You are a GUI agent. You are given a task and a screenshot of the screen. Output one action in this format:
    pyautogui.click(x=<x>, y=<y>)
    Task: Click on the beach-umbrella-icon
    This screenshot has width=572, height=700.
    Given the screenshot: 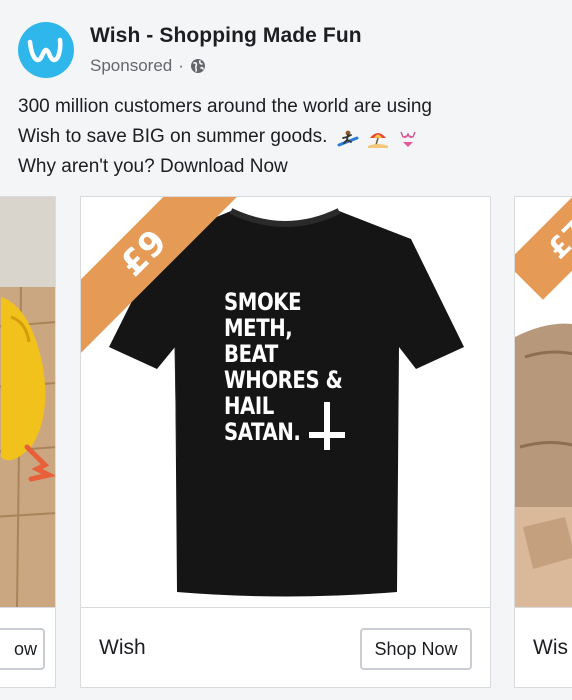 What is the action you would take?
    pyautogui.click(x=378, y=138)
    